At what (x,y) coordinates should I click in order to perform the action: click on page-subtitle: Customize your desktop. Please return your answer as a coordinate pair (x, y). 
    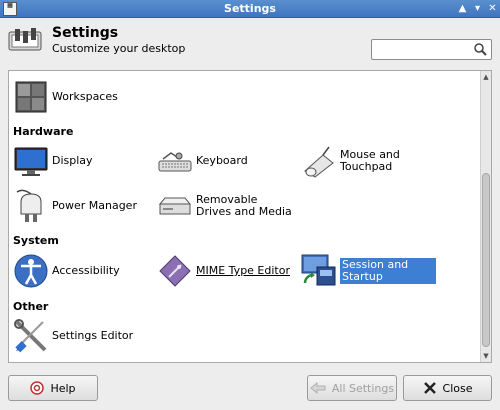
    Looking at the image, I should click on (119, 48).